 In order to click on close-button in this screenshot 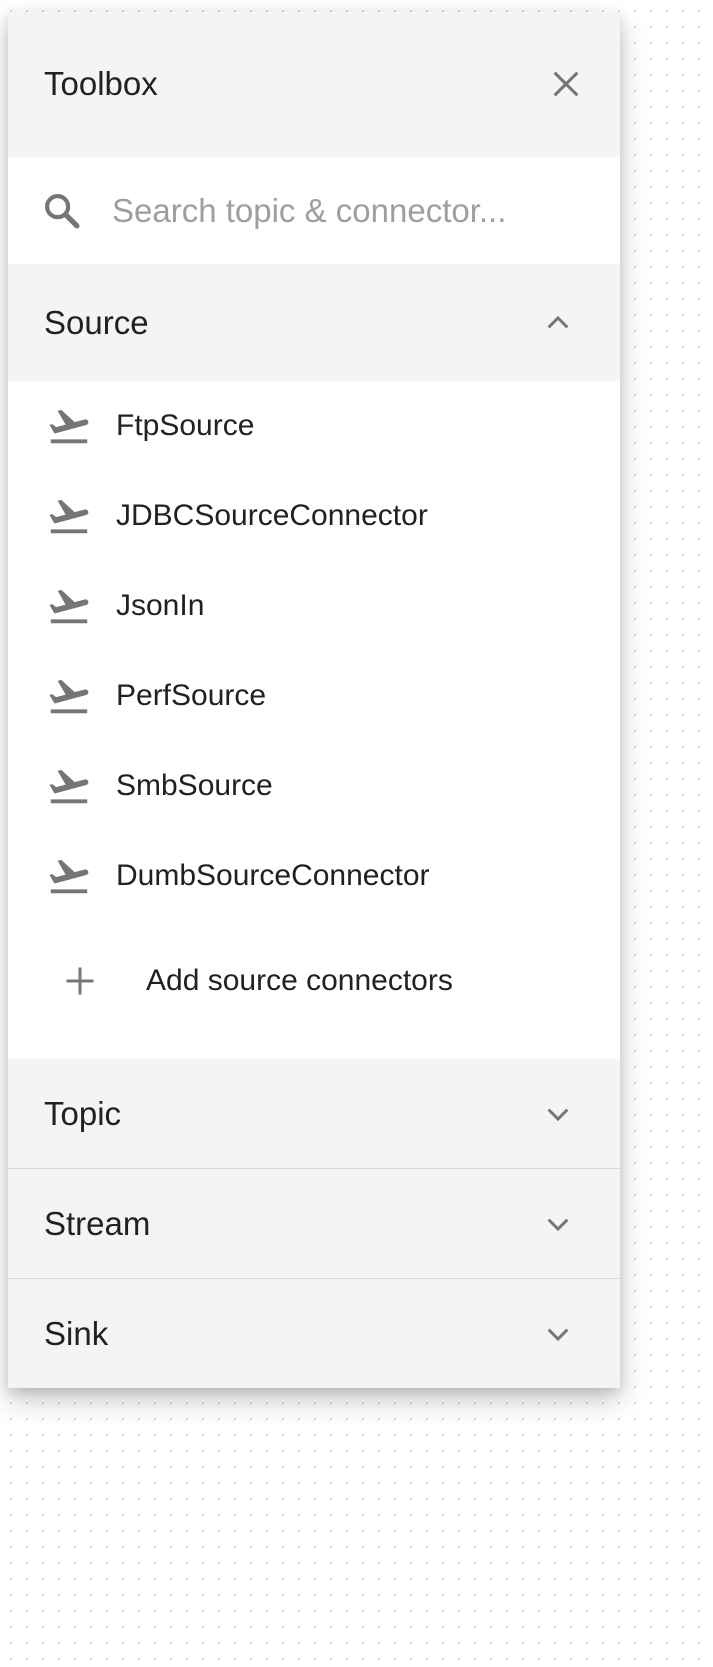, I will do `click(566, 84)`.